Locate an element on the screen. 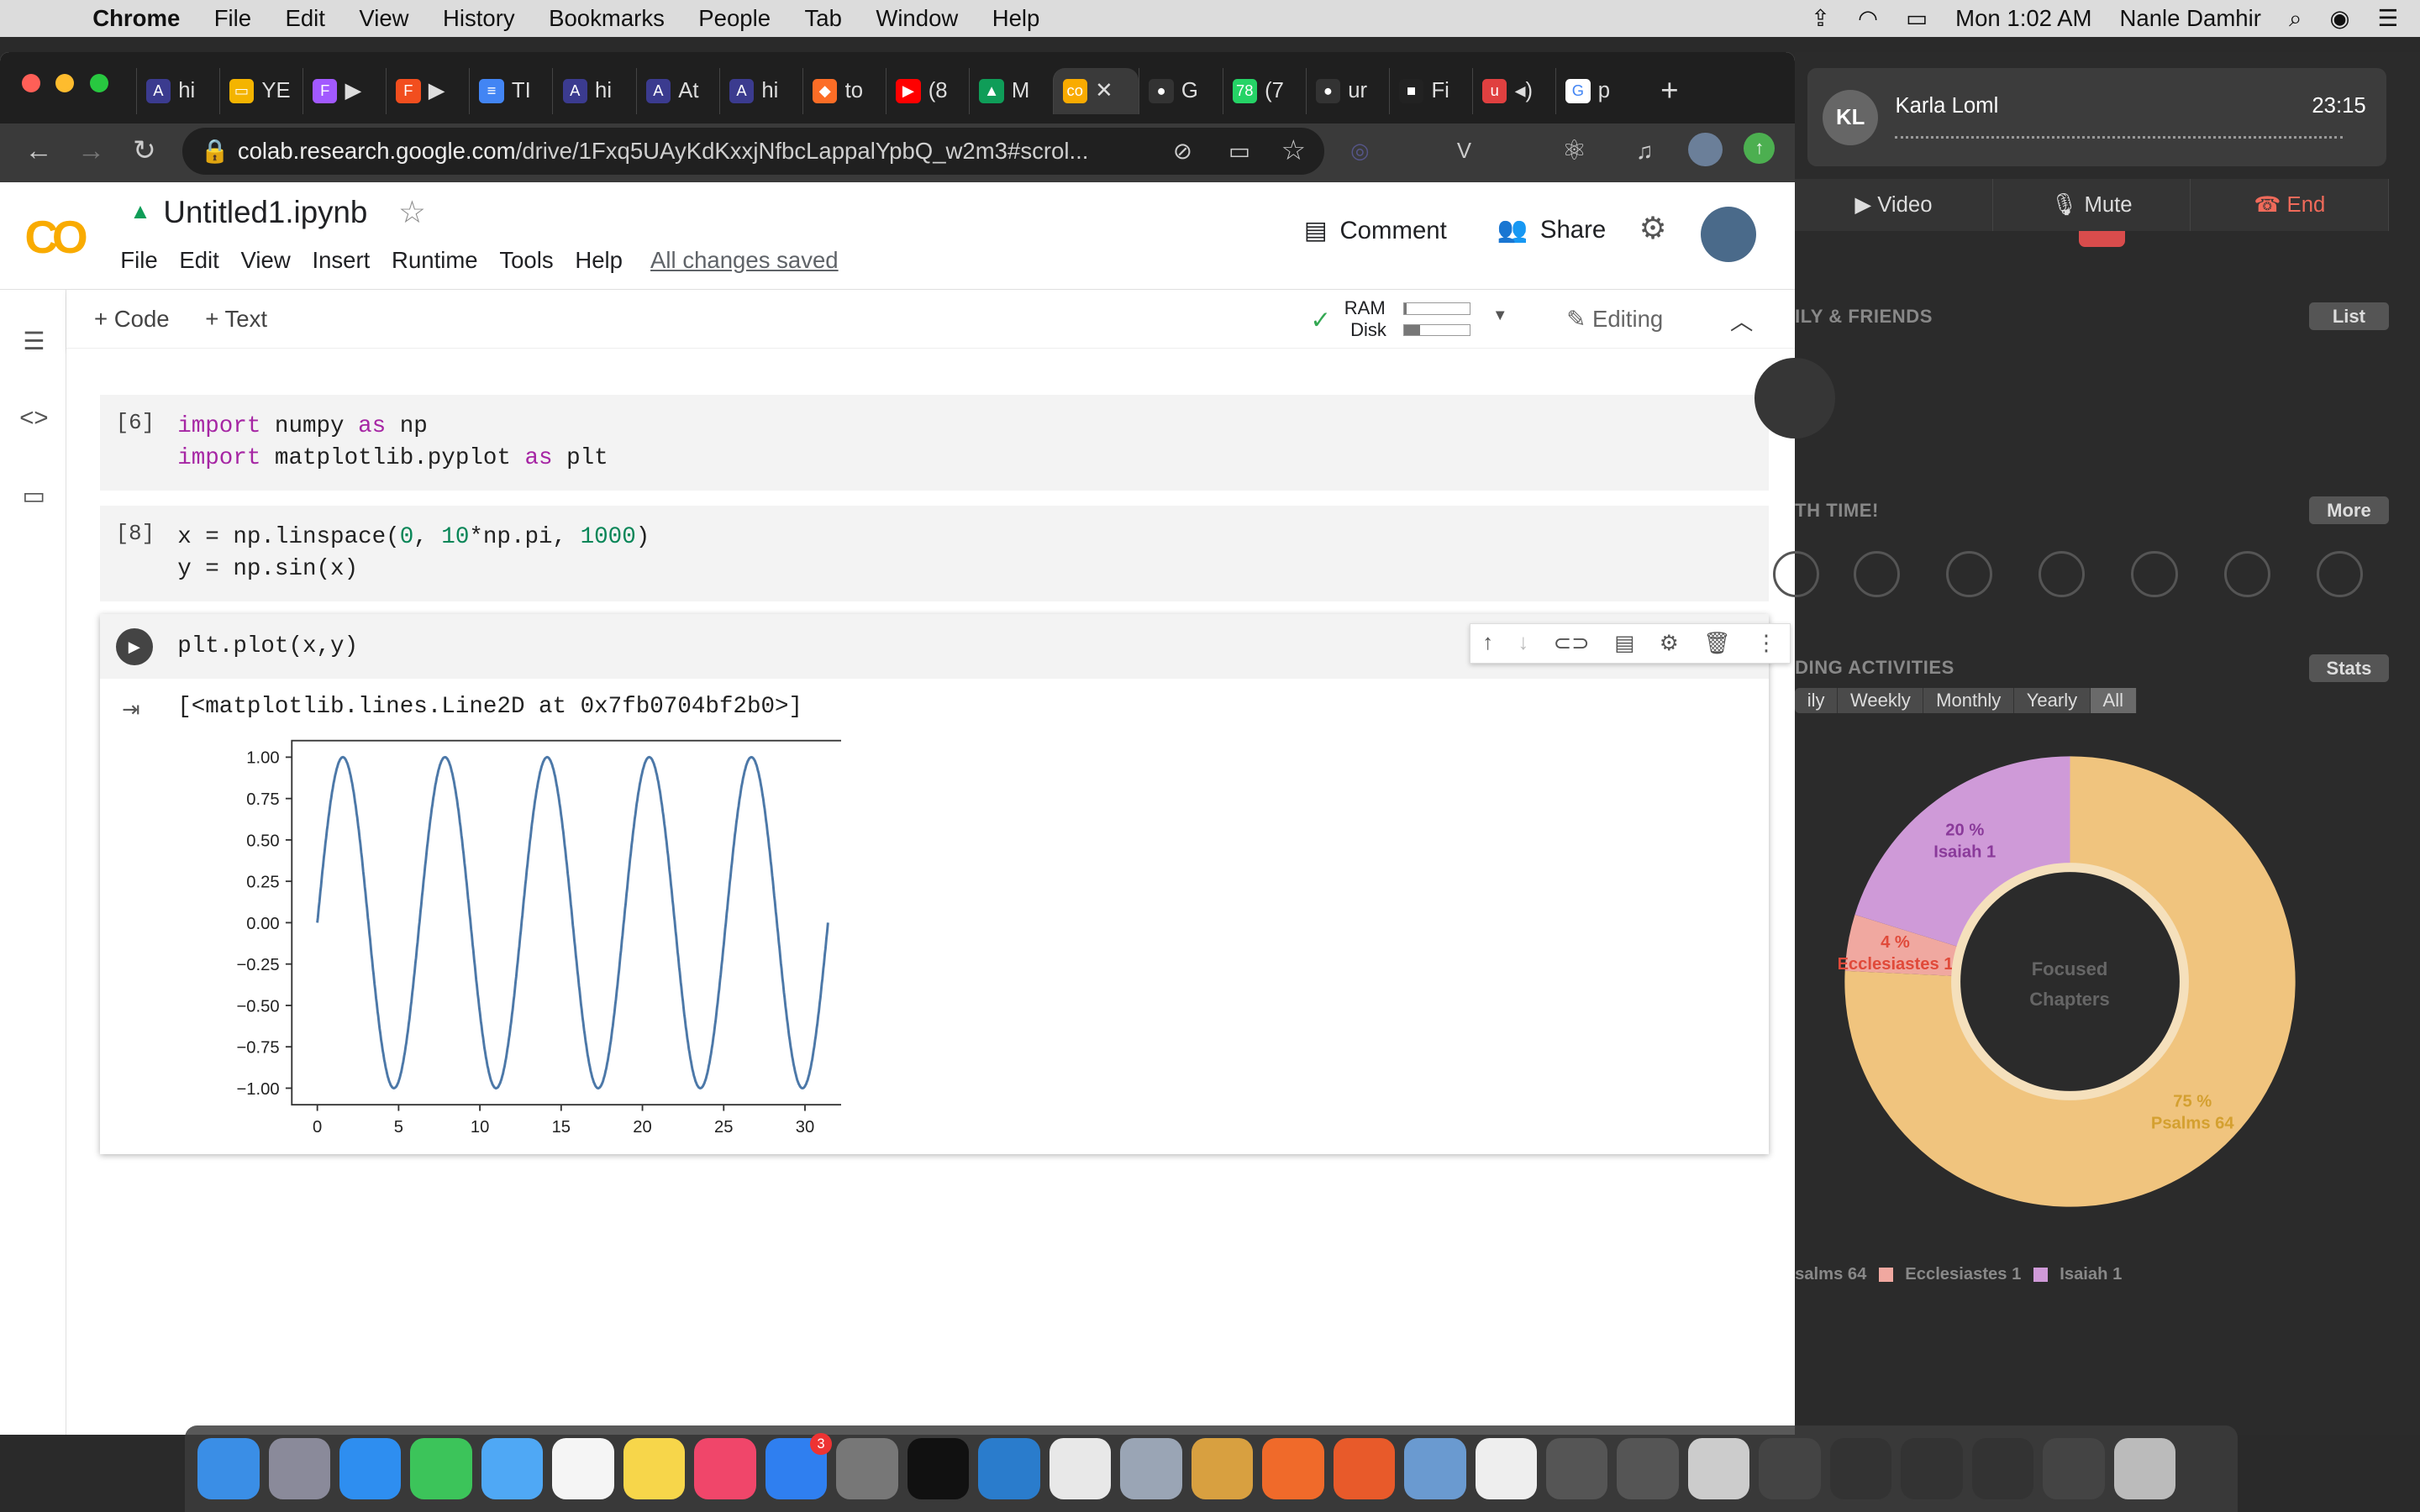 The width and height of the screenshot is (2420, 1512). launchpad-icon is located at coordinates (299, 1468).